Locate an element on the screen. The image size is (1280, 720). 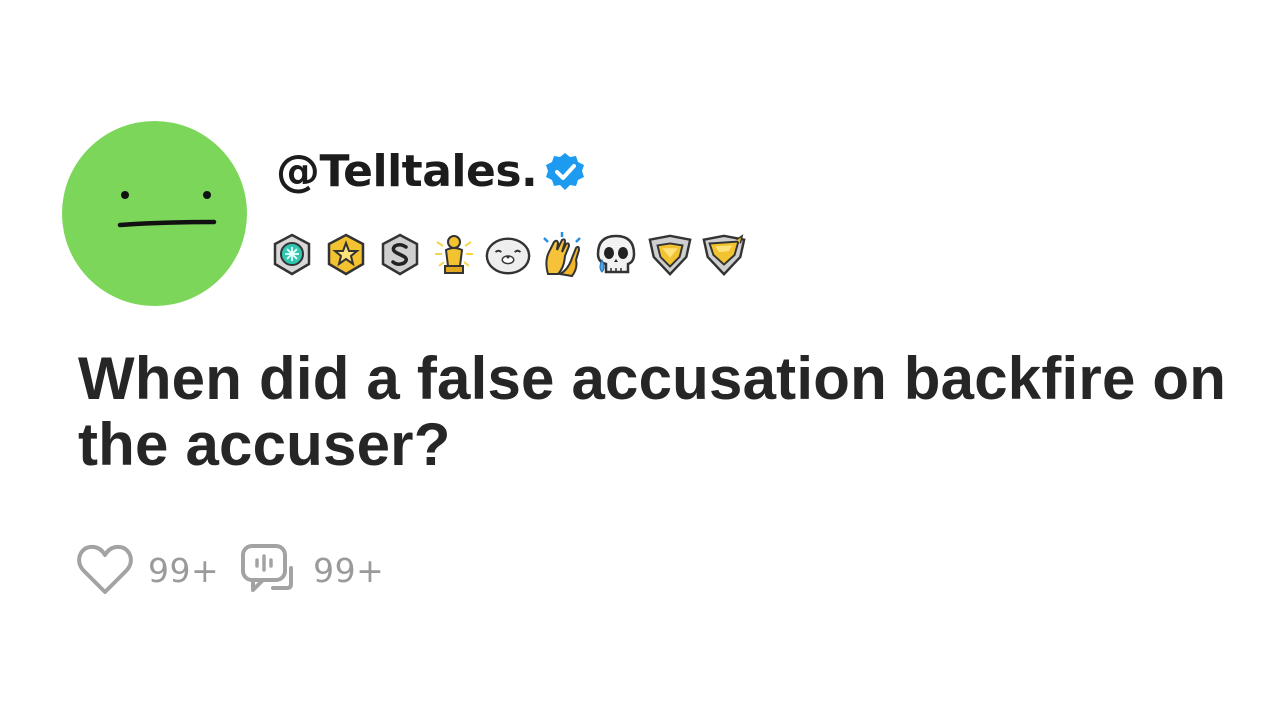
comment-count: 99+ is located at coordinates (349, 570).